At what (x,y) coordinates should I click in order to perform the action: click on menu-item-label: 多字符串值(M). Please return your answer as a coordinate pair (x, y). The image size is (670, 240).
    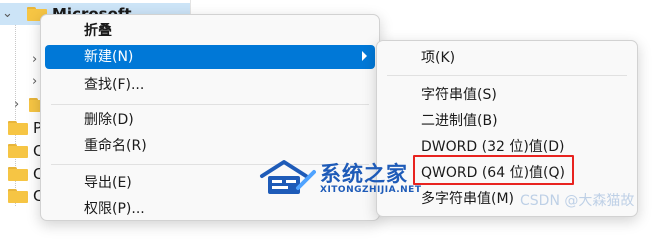
    Looking at the image, I should click on (468, 199).